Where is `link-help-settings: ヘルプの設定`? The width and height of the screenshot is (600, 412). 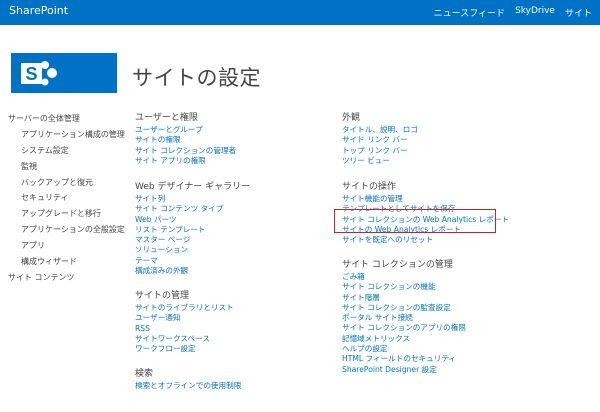 link-help-settings: ヘルプの設定 is located at coordinates (442, 349).